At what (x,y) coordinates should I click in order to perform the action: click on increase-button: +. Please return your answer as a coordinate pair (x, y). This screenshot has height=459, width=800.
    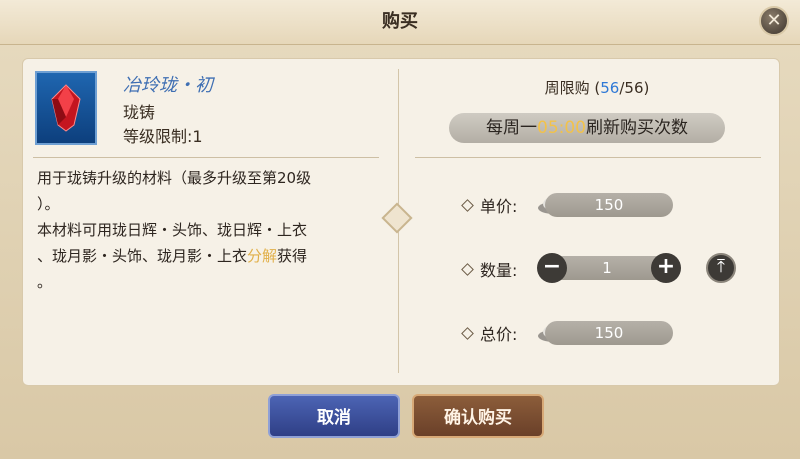
    Looking at the image, I should click on (666, 268).